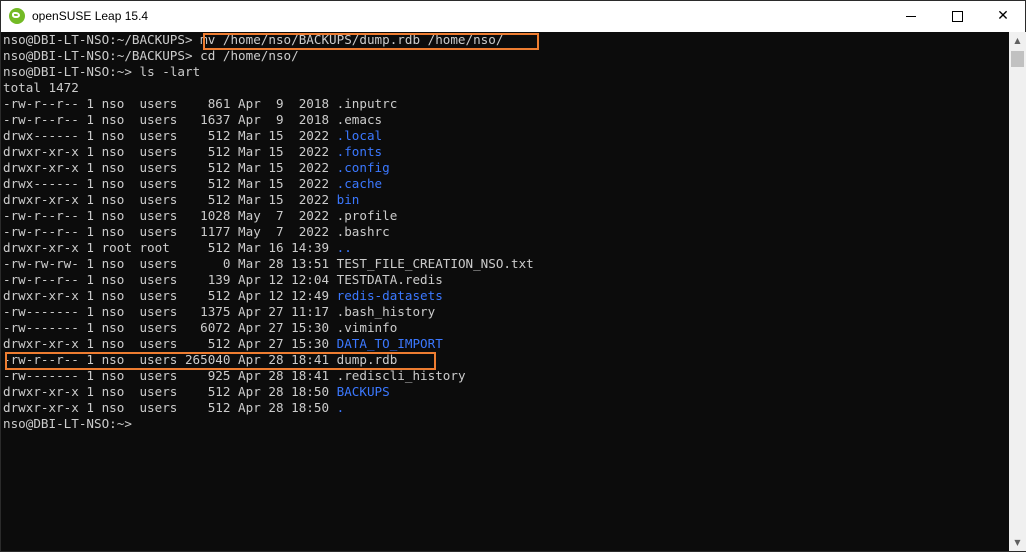 The width and height of the screenshot is (1026, 552). Describe the element at coordinates (386, 311) in the screenshot. I see `file-name: .bash_history` at that location.